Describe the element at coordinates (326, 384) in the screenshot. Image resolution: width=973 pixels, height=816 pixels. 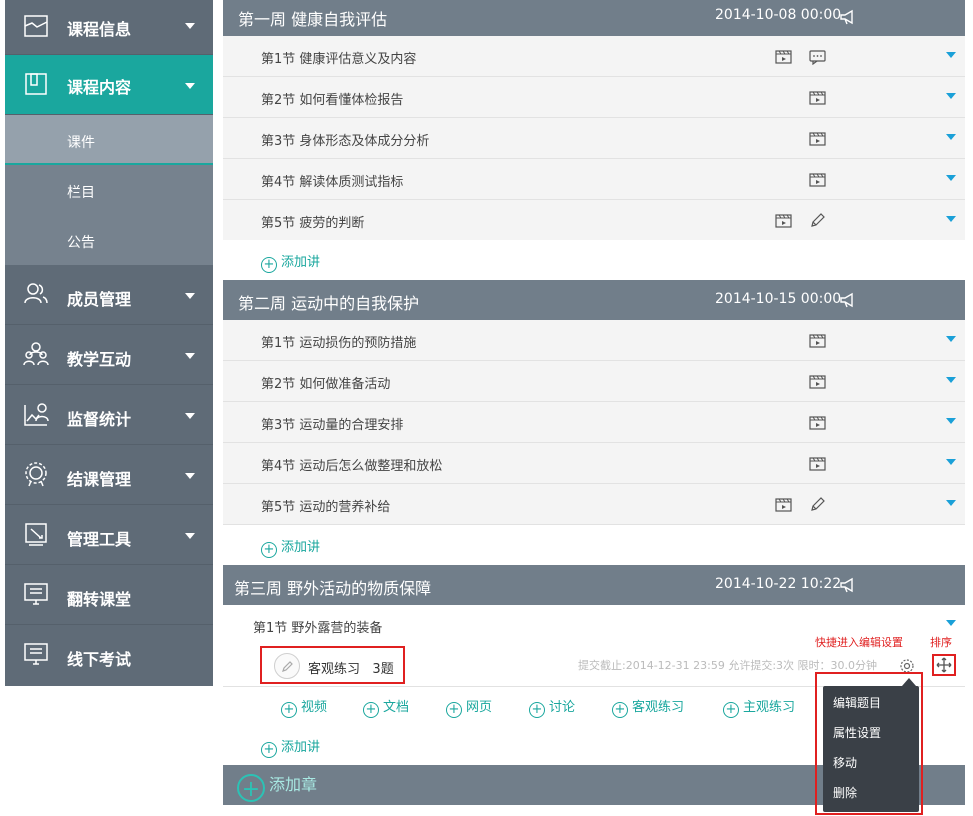
I see `lesson-title: 第2节 如何做准备活动` at that location.